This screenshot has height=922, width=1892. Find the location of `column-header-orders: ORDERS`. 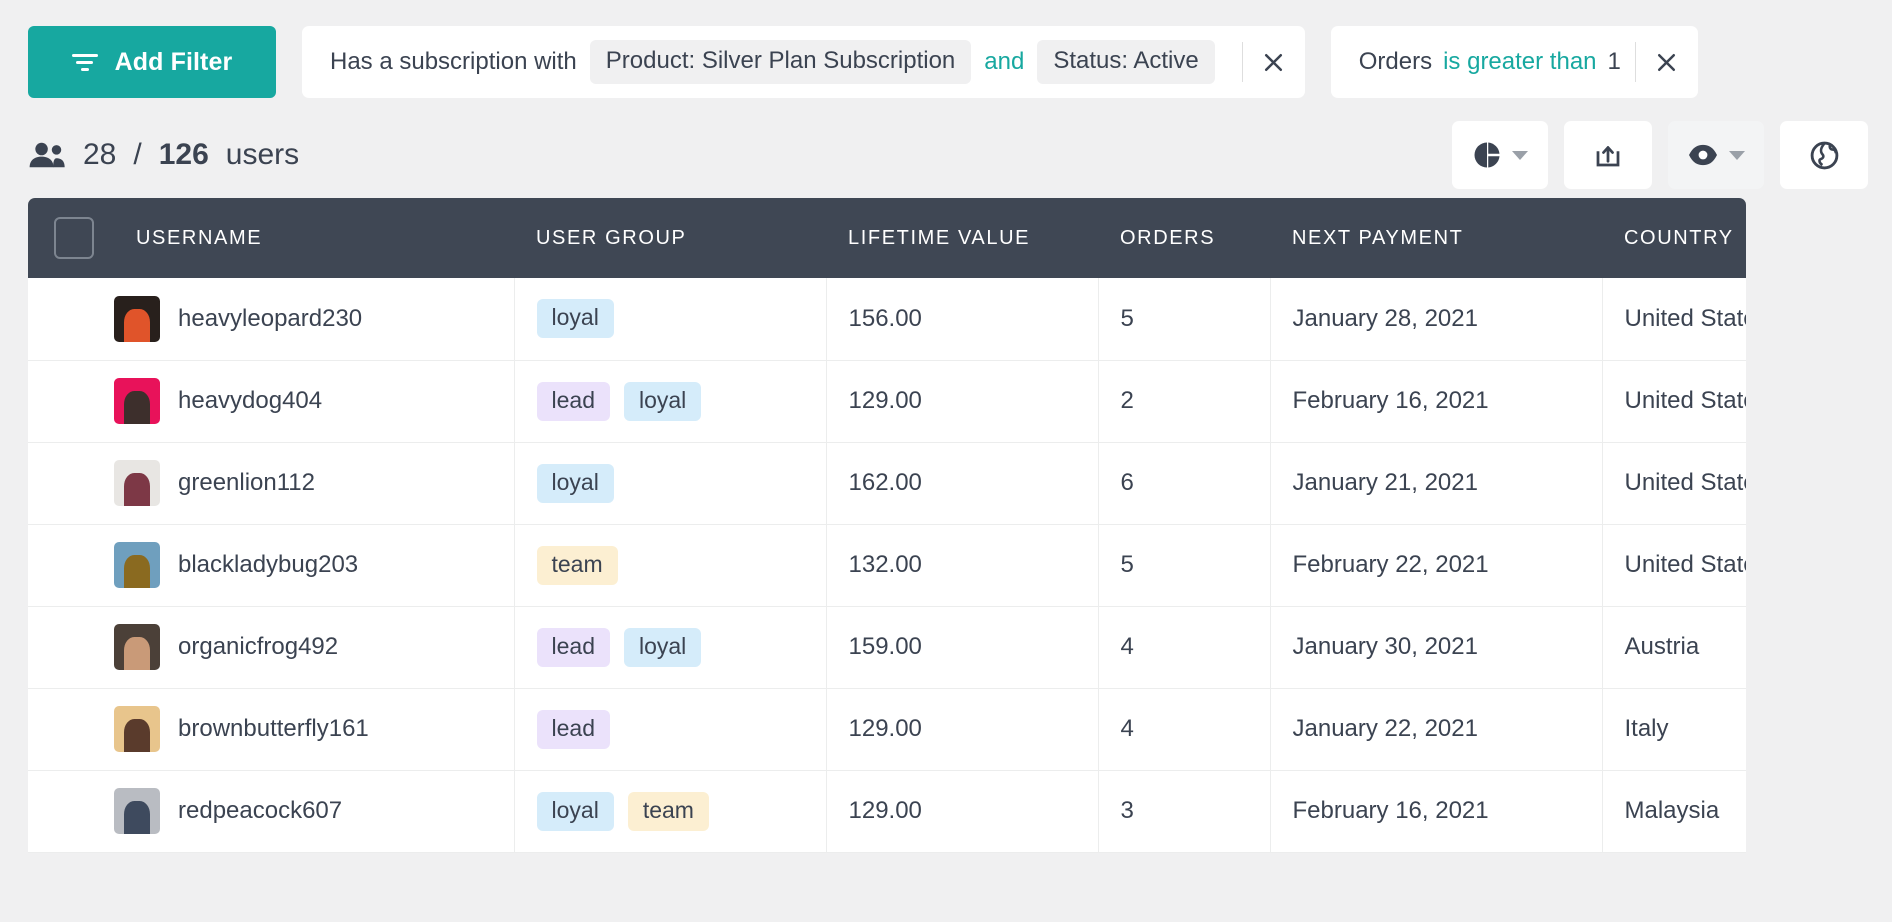

column-header-orders: ORDERS is located at coordinates (1184, 238).